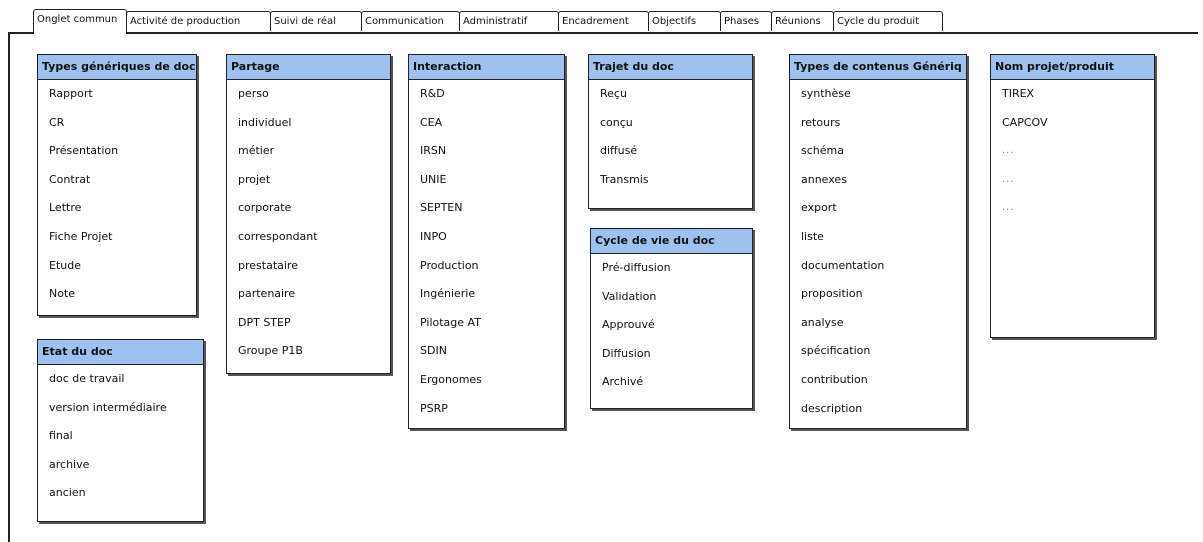 The image size is (1203, 542). I want to click on list-item: diffusé, so click(670, 151).